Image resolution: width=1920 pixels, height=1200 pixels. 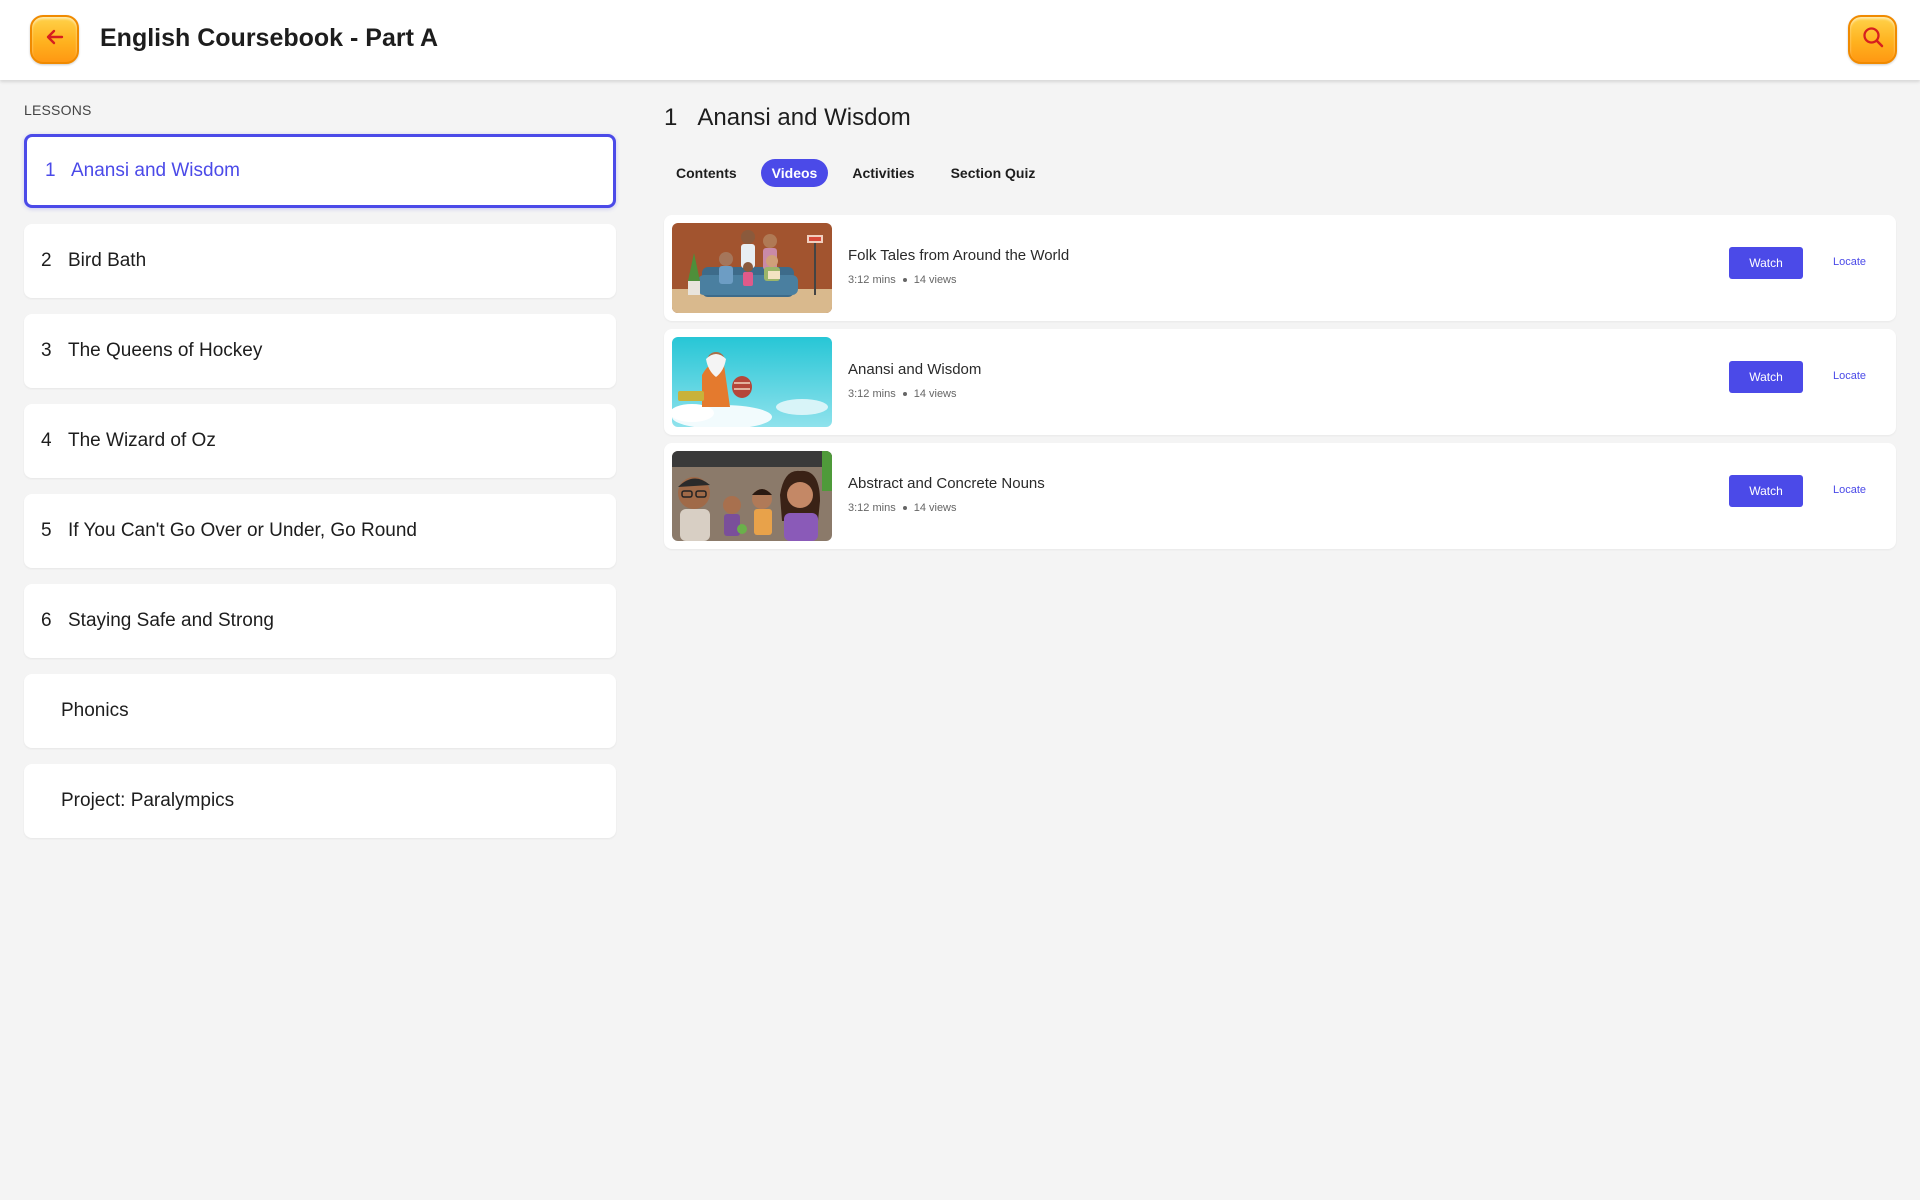 What do you see at coordinates (993, 173) in the screenshot?
I see `tab-section-quiz: Section Quiz` at bounding box center [993, 173].